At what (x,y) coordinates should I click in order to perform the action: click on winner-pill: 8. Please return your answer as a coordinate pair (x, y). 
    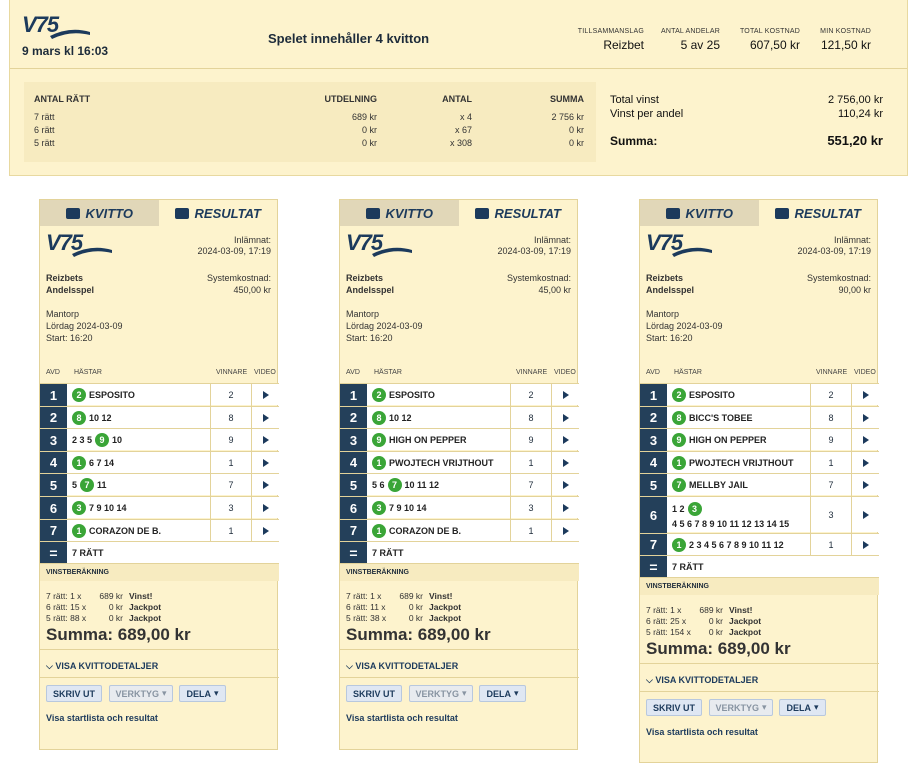
    Looking at the image, I should click on (79, 417).